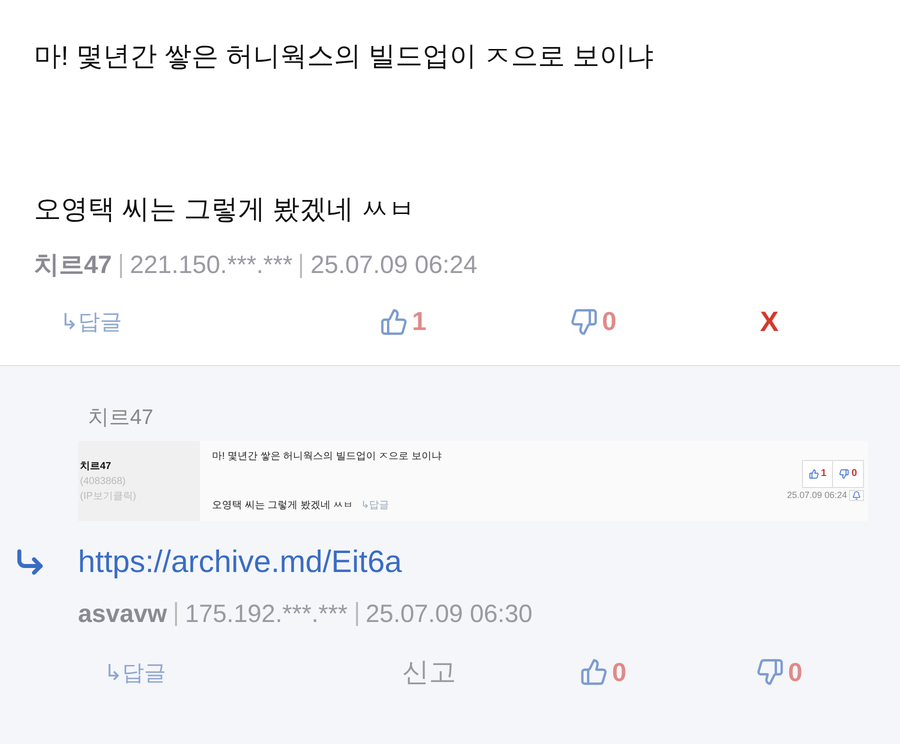 The width and height of the screenshot is (900, 744). Describe the element at coordinates (394, 265) in the screenshot. I see `post-date: 25.07.09 06:24` at that location.